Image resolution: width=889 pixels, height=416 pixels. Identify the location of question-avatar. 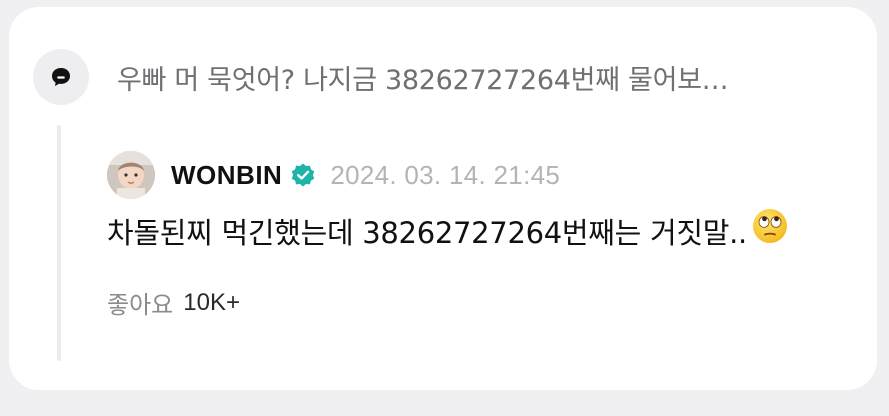
(61, 77).